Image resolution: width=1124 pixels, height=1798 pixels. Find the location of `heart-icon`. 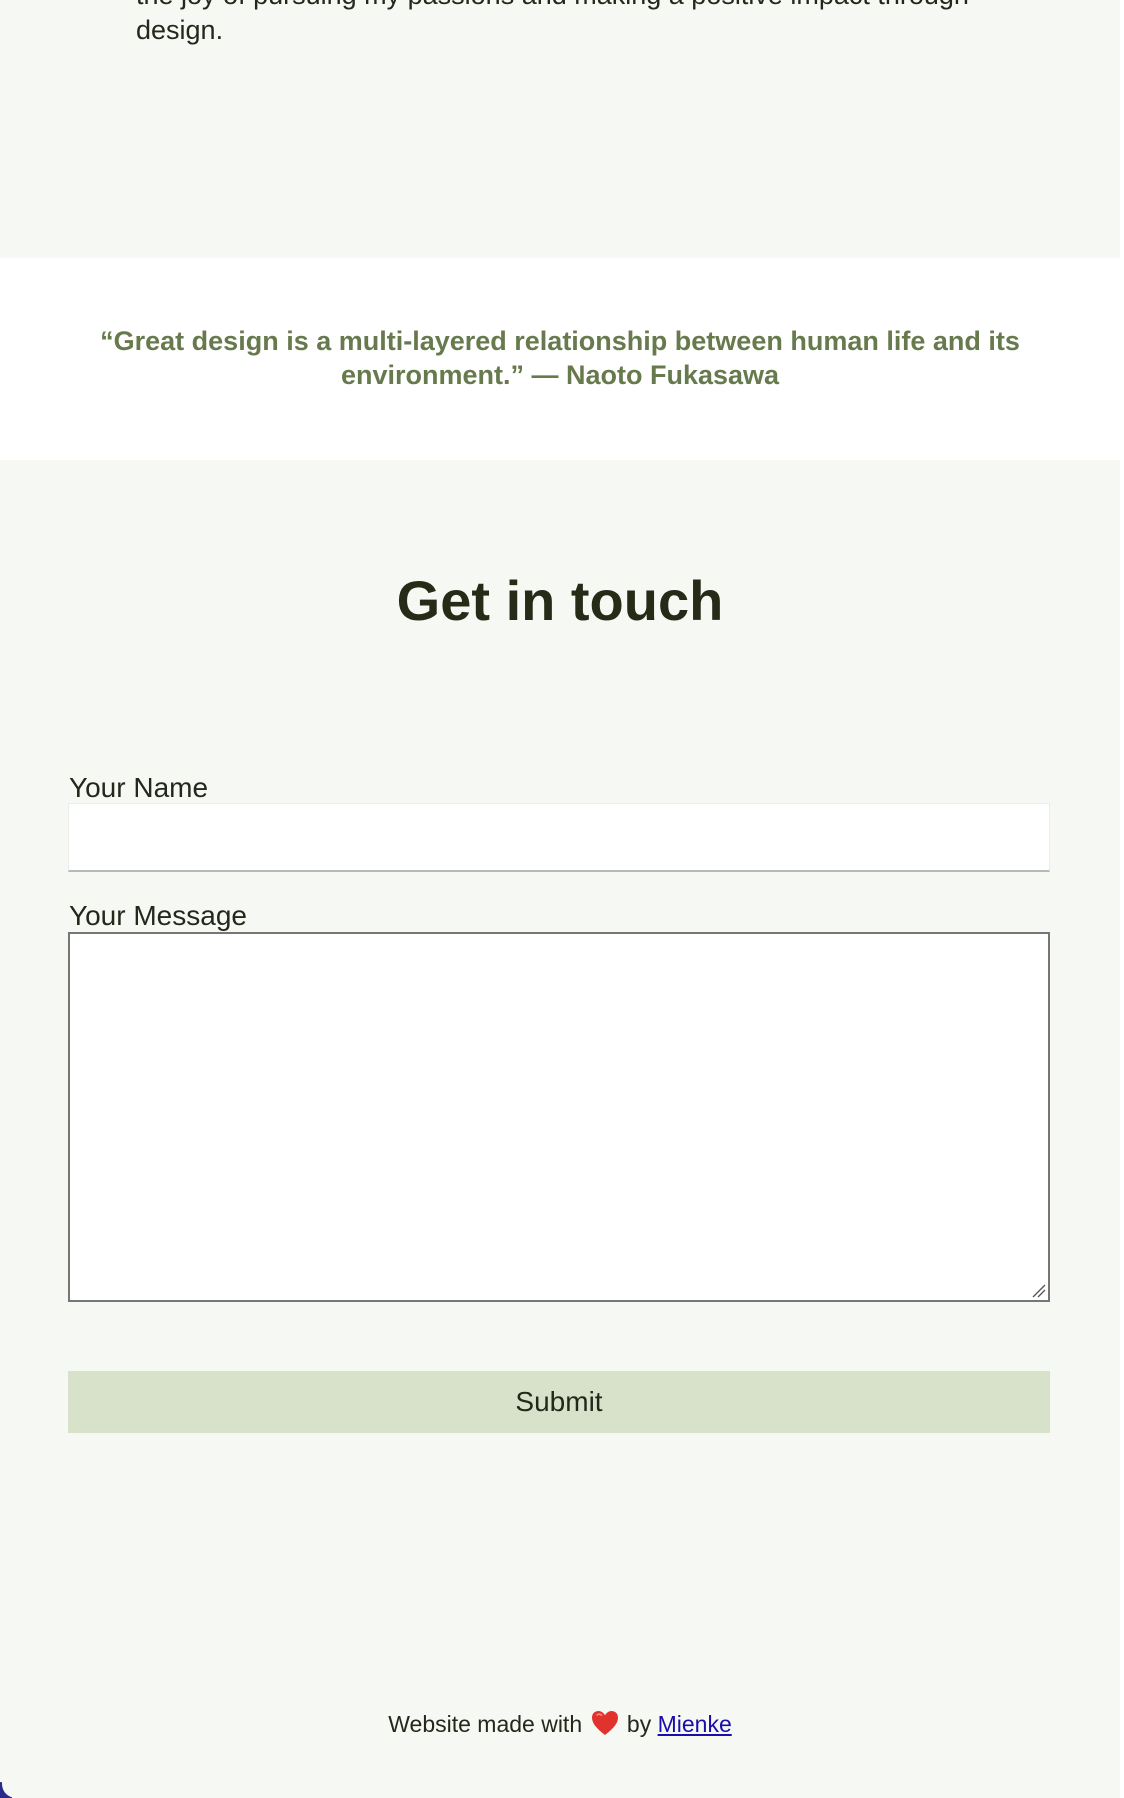

heart-icon is located at coordinates (605, 1727).